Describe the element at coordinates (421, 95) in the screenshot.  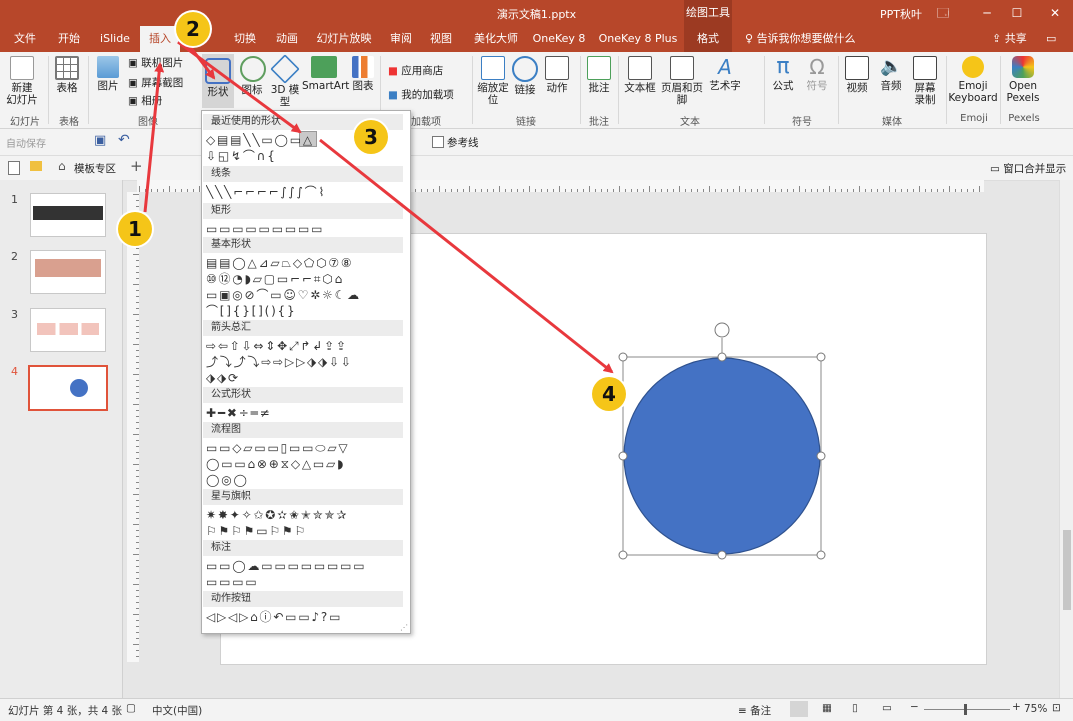
I see `my-addins-button: ■ 我的加载项` at that location.